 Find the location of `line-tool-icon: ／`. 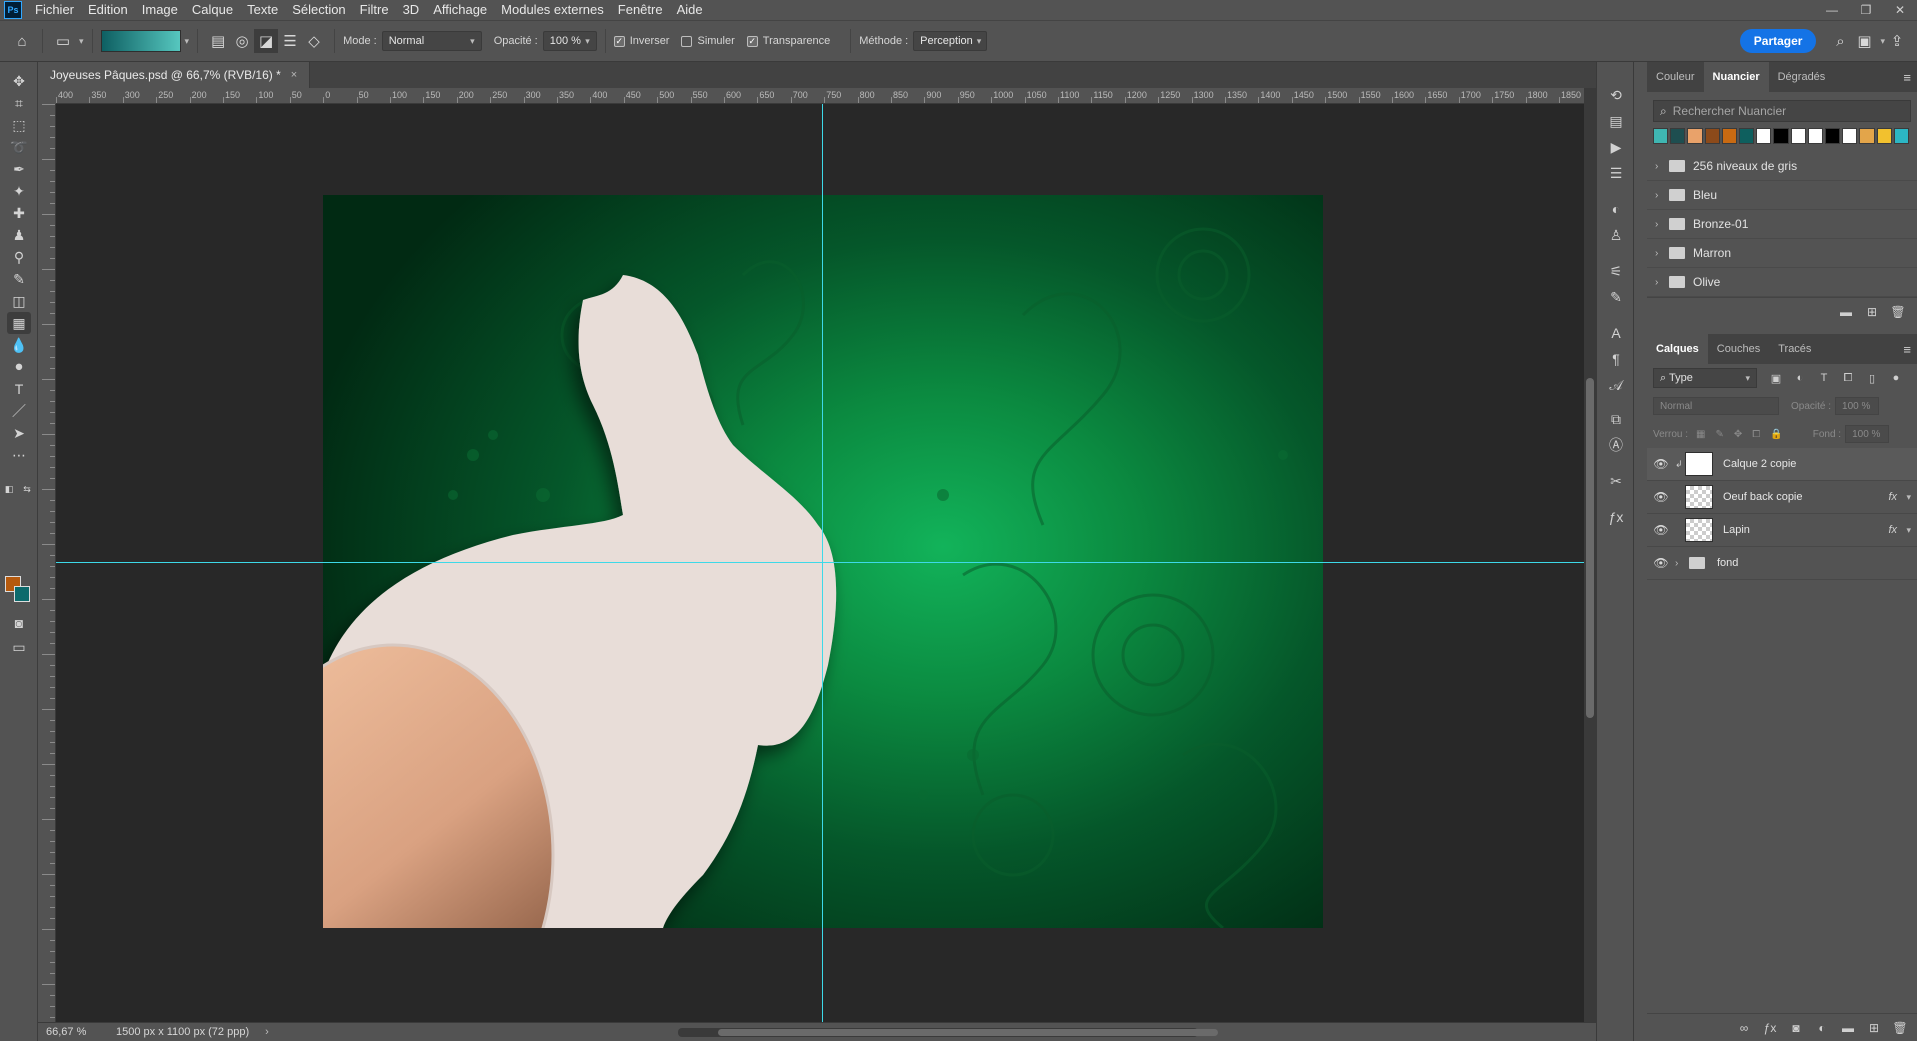

line-tool-icon: ／ is located at coordinates (19, 411).